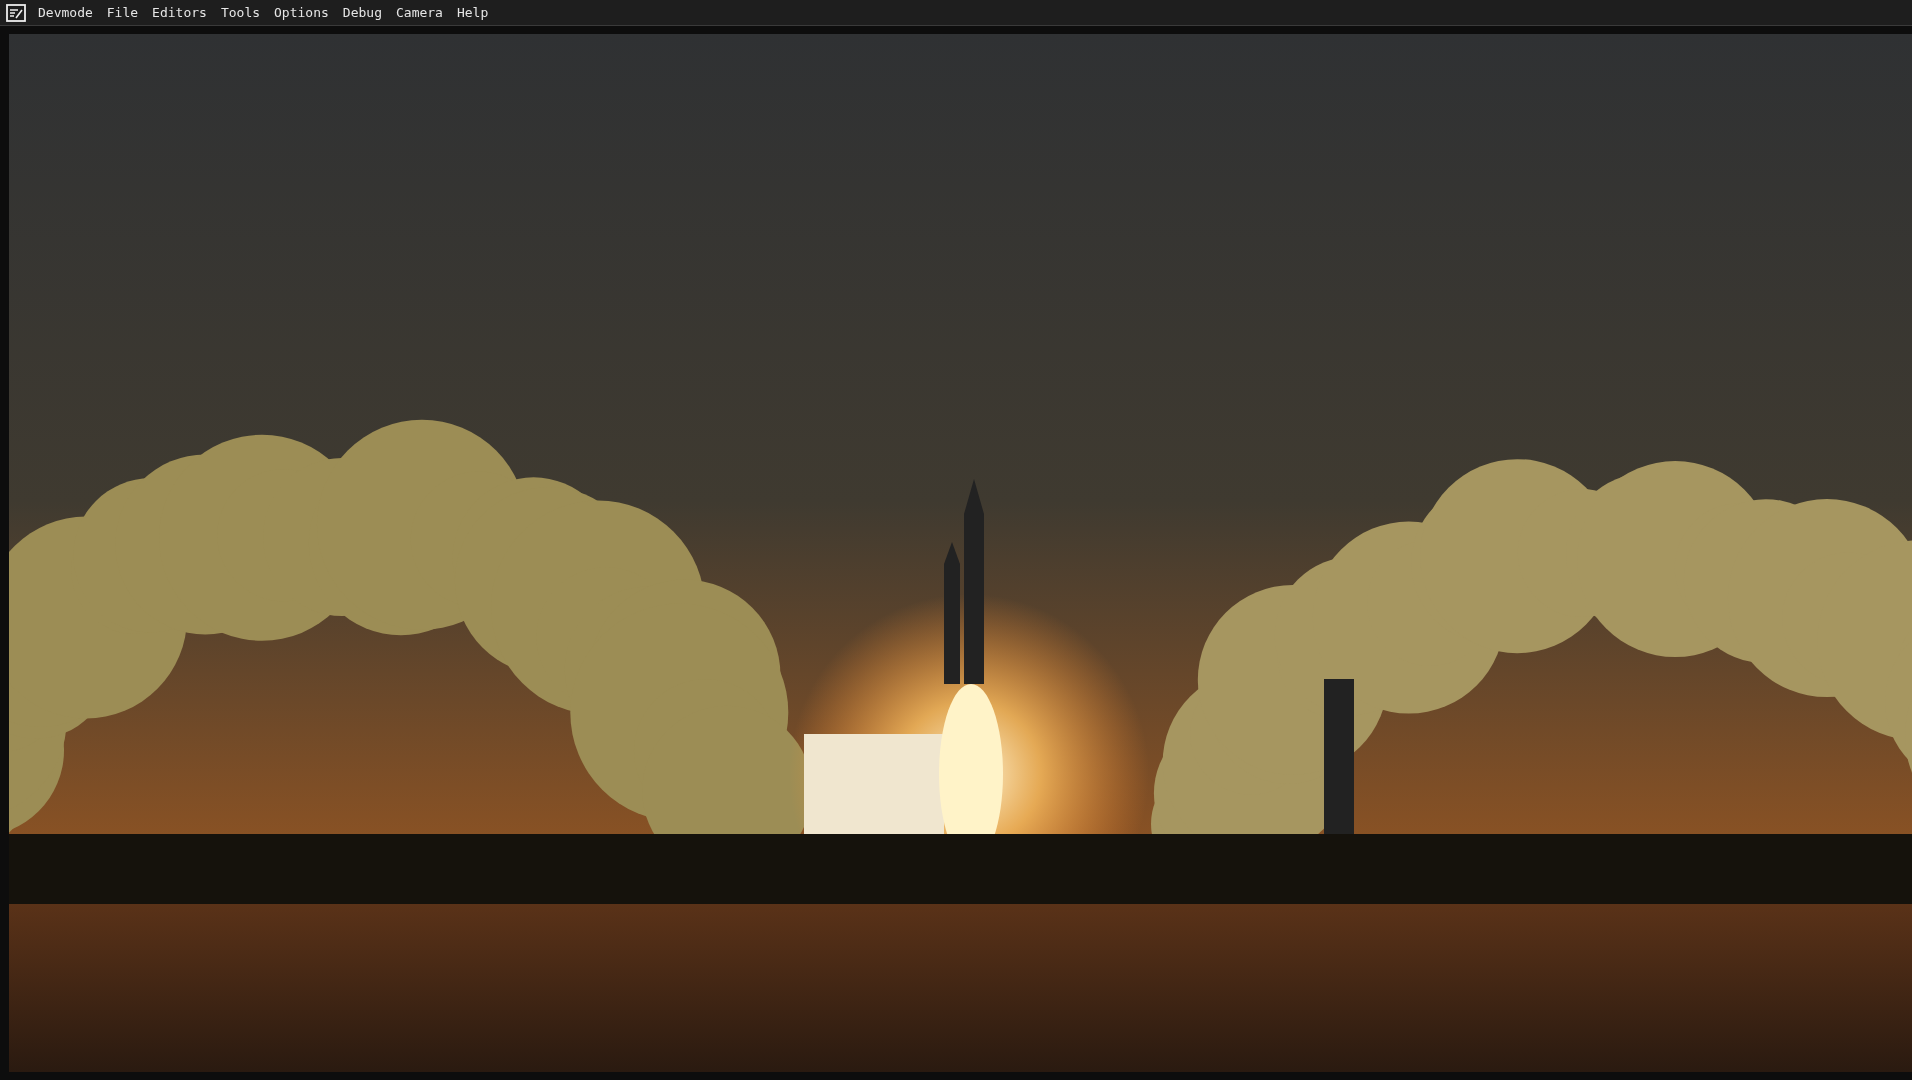 The image size is (1912, 1080). Describe the element at coordinates (179, 12) in the screenshot. I see `menu-item: Editors` at that location.